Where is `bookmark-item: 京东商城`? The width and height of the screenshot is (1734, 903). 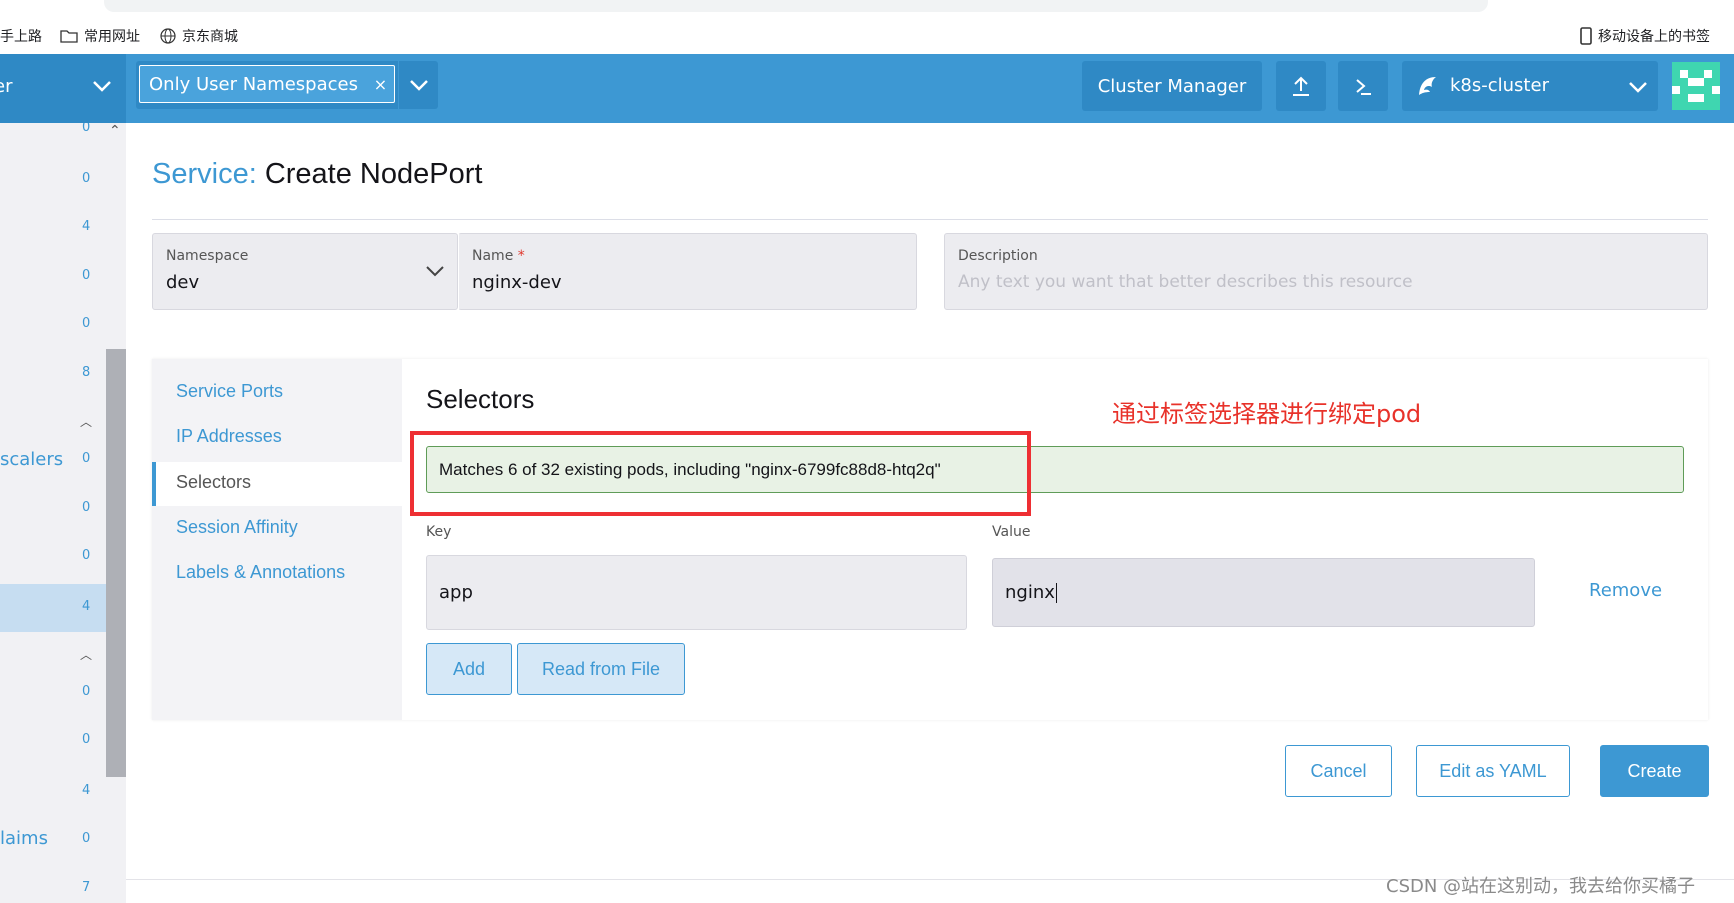
bookmark-item: 京东商城 is located at coordinates (199, 36).